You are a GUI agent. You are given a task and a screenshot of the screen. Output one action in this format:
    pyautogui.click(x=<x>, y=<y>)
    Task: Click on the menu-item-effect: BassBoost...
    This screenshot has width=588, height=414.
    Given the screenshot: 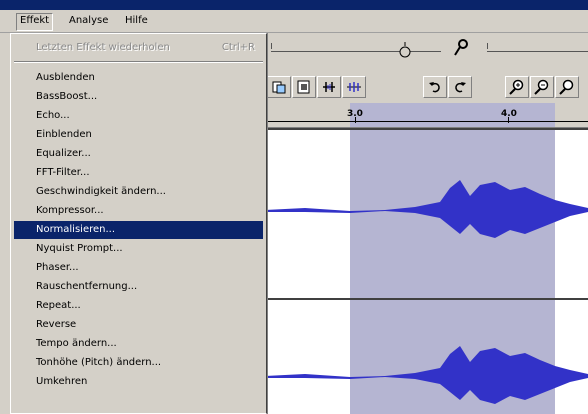 What is the action you would take?
    pyautogui.click(x=138, y=97)
    